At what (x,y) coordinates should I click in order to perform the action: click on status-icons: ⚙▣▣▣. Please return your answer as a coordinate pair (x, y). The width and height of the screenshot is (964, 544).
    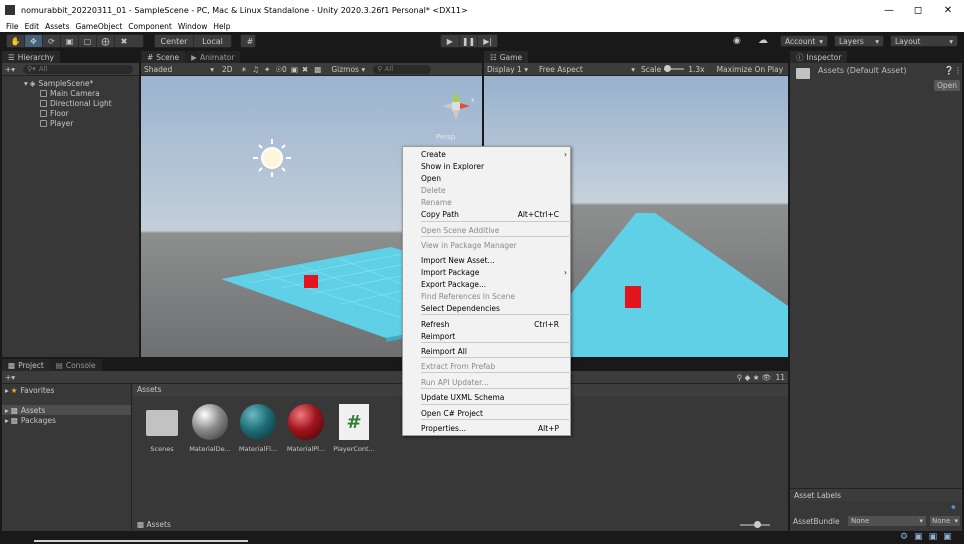
    Looking at the image, I should click on (929, 537).